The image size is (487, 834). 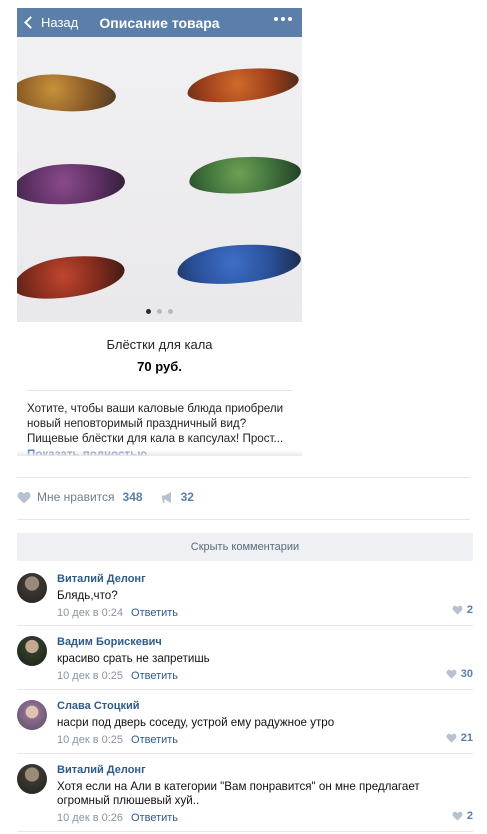 I want to click on comment-like-button: 30, so click(x=459, y=674).